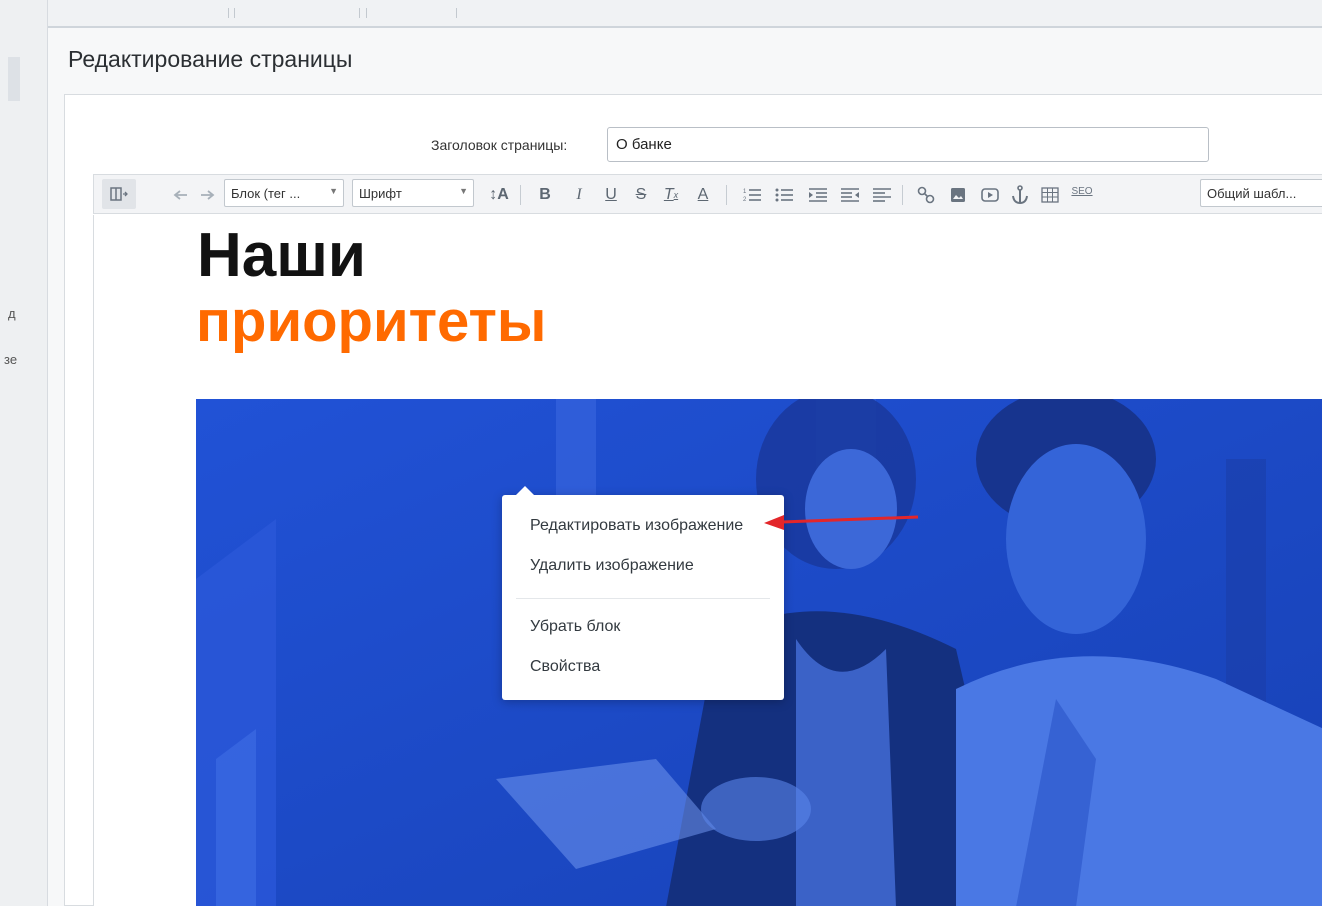  Describe the element at coordinates (703, 195) in the screenshot. I see `text-color-icon: A` at that location.